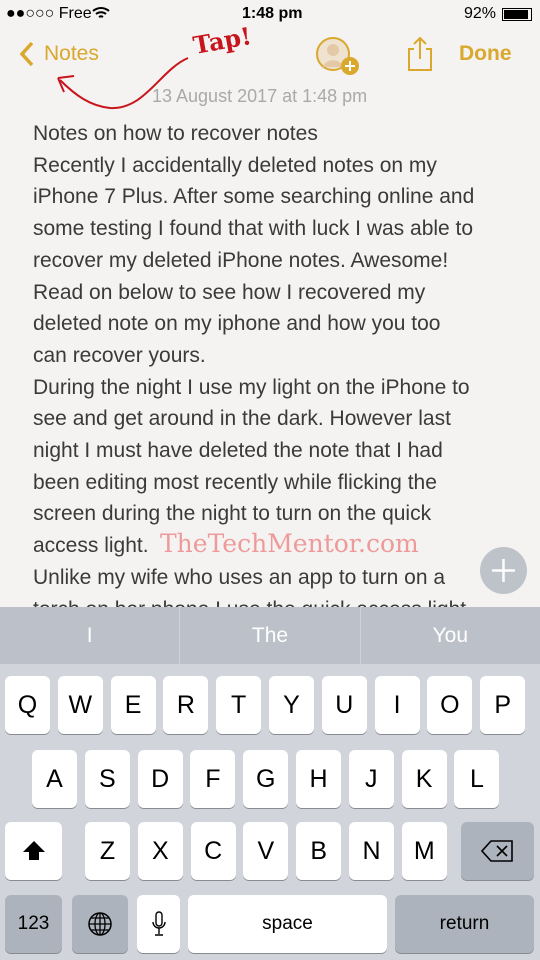 The height and width of the screenshot is (960, 540). Describe the element at coordinates (91, 546) in the screenshot. I see `note-line: access light.` at that location.